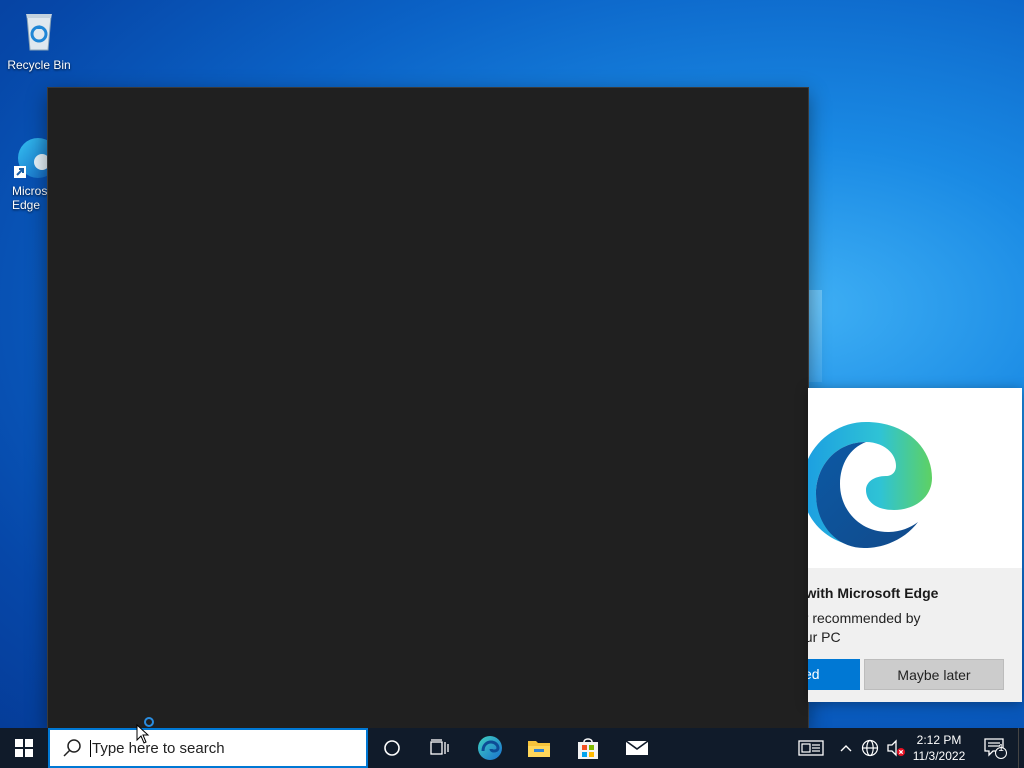 The image size is (1024, 768). I want to click on task-view-button, so click(440, 748).